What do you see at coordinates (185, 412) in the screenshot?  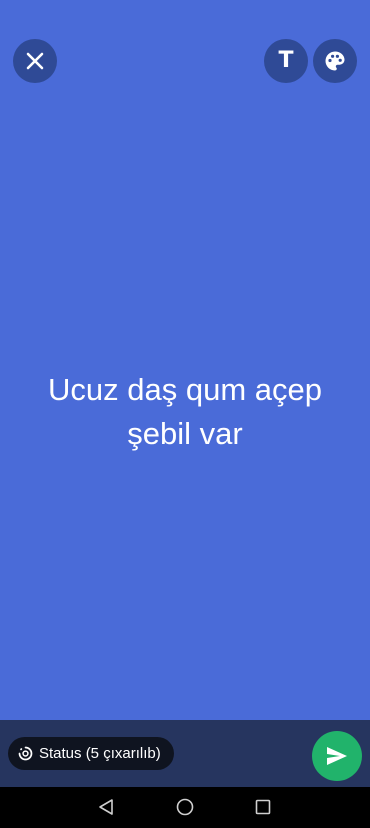 I see `status-text: Ucuz daş qum açep şebil var` at bounding box center [185, 412].